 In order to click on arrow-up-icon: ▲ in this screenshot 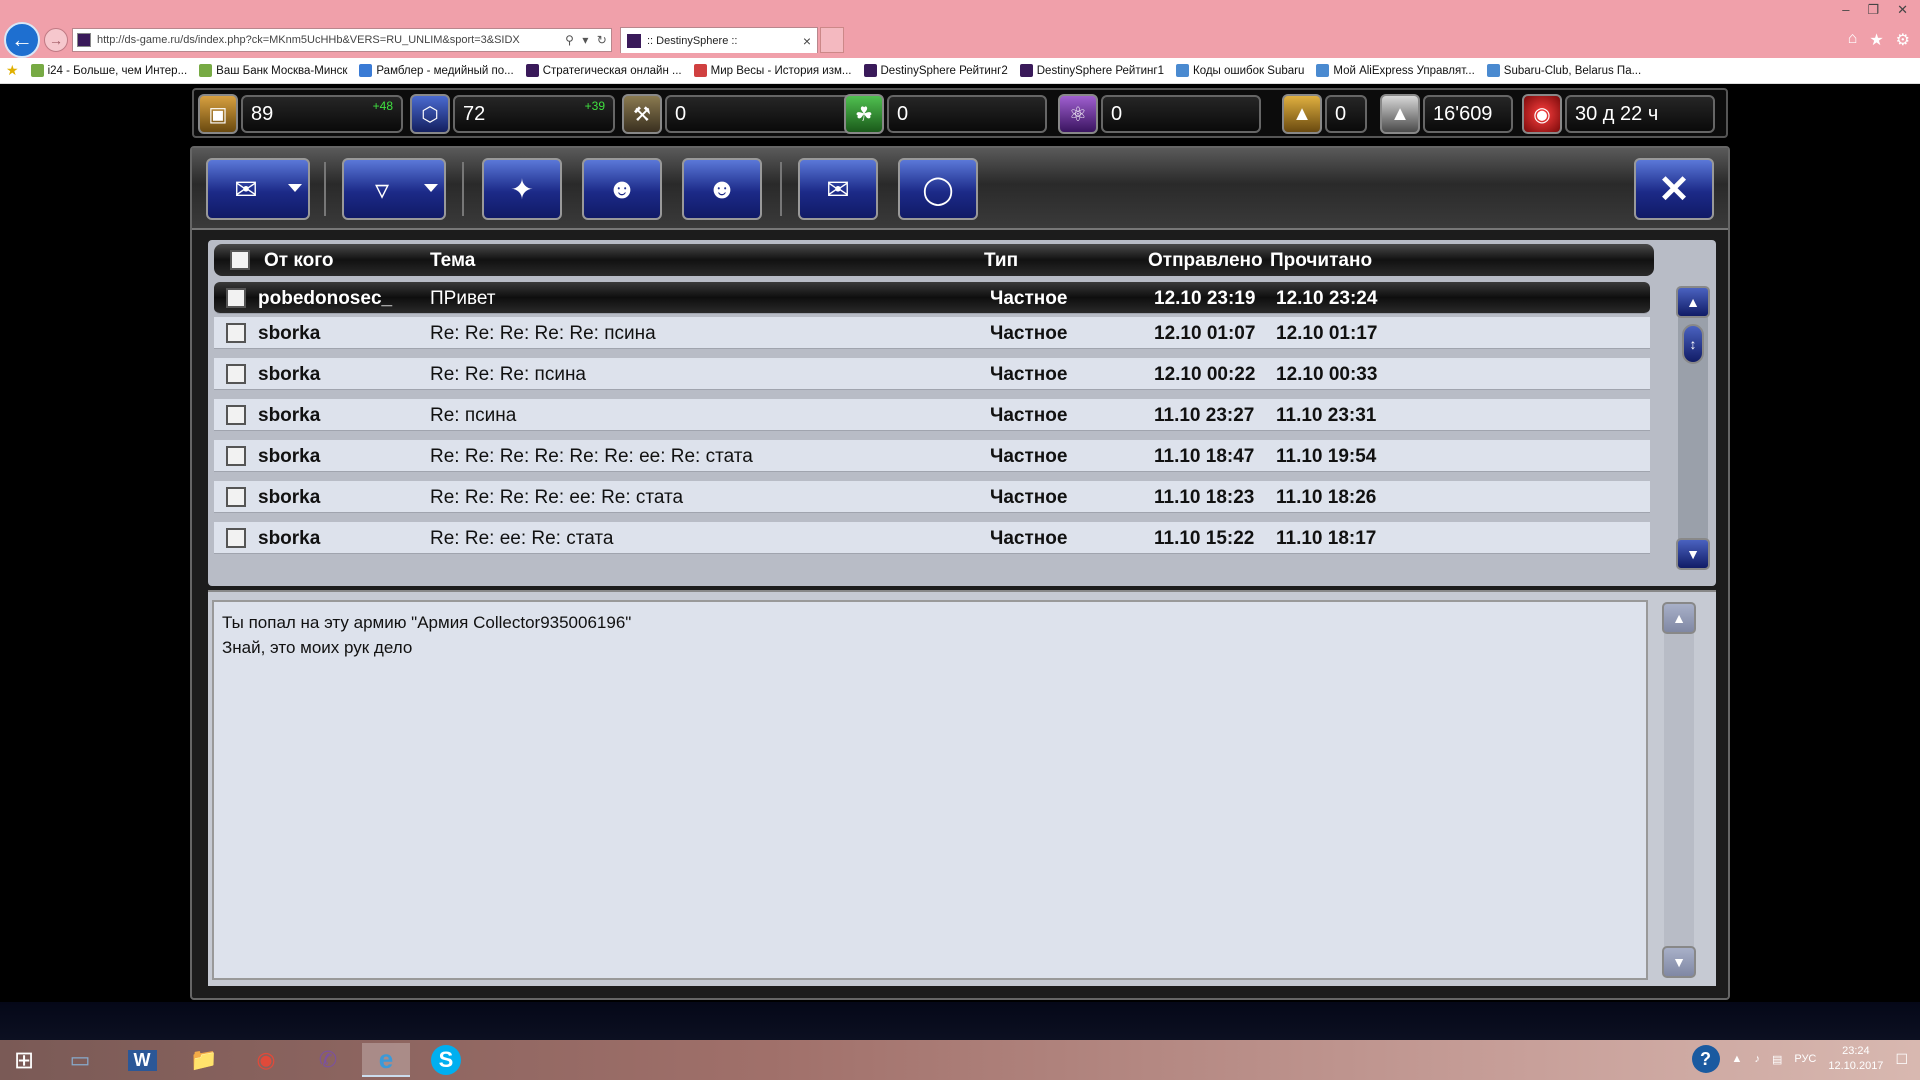, I will do `click(1679, 618)`.